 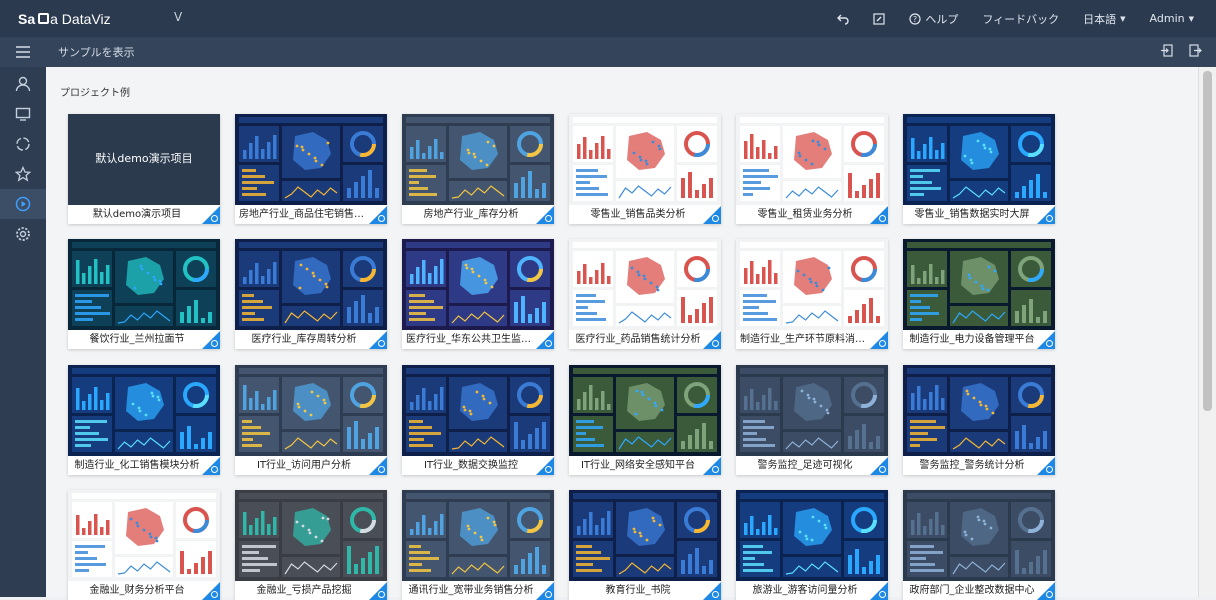 I want to click on project-card: 警务监控_警务统计分析, so click(x=979, y=420).